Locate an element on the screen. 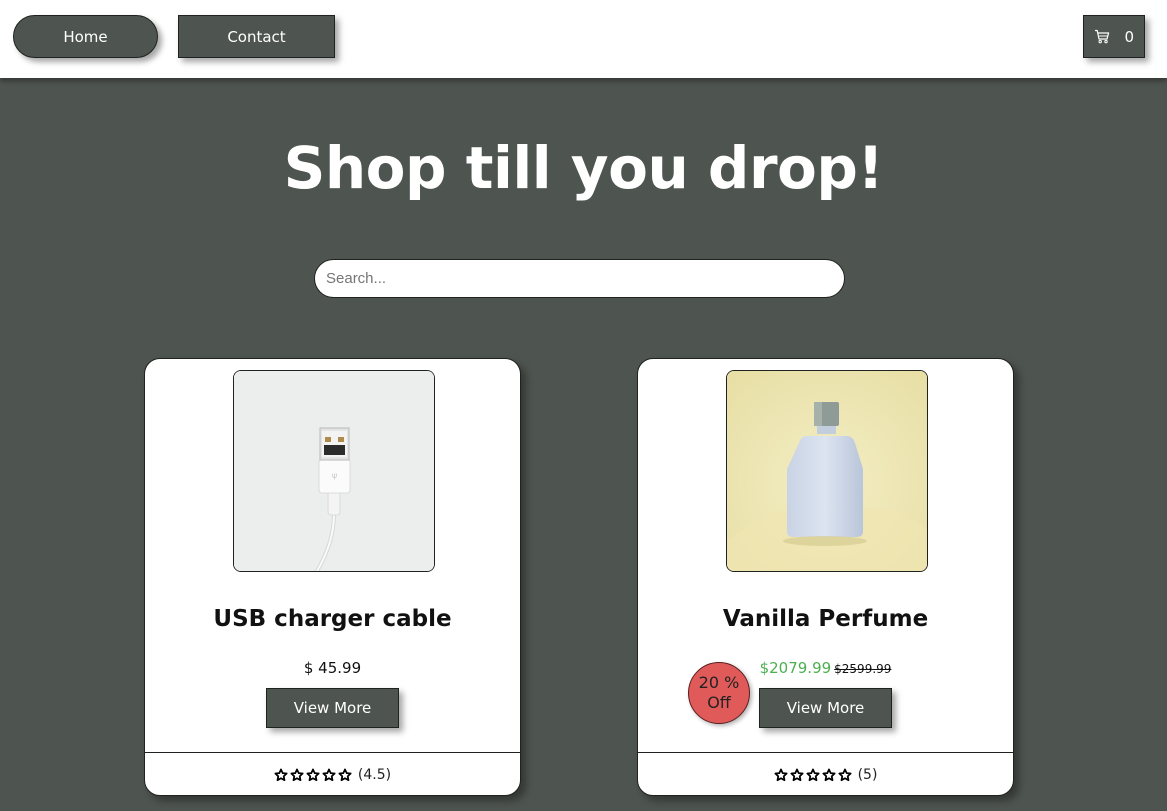  usb-cable-image: ψ is located at coordinates (334, 471).